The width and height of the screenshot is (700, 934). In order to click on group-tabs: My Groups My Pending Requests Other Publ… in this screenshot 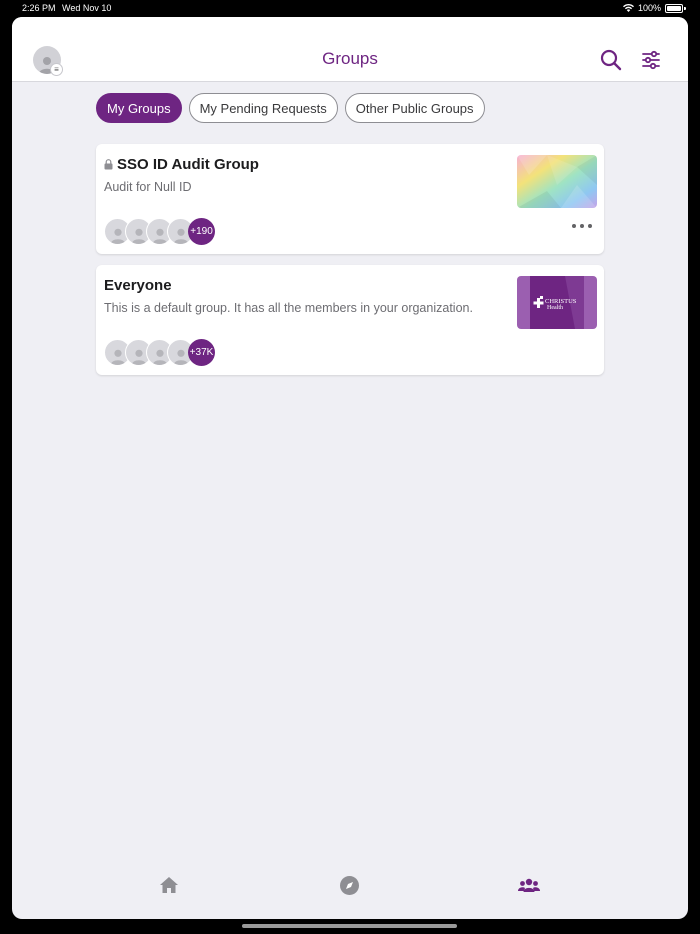, I will do `click(290, 108)`.